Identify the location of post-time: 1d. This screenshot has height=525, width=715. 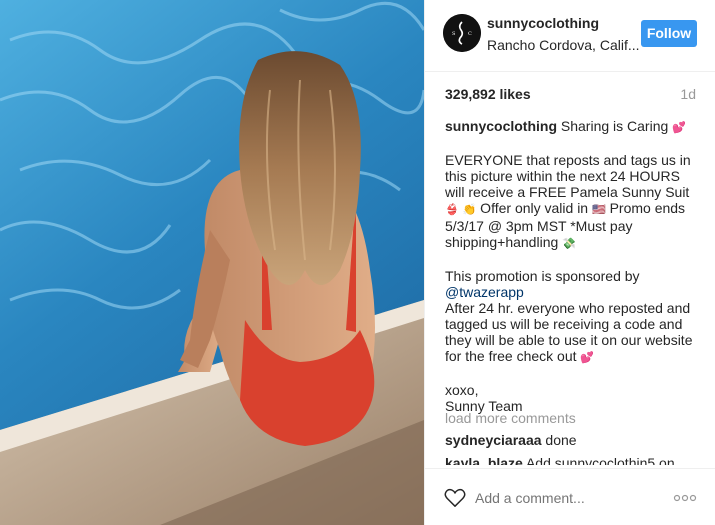
(688, 94).